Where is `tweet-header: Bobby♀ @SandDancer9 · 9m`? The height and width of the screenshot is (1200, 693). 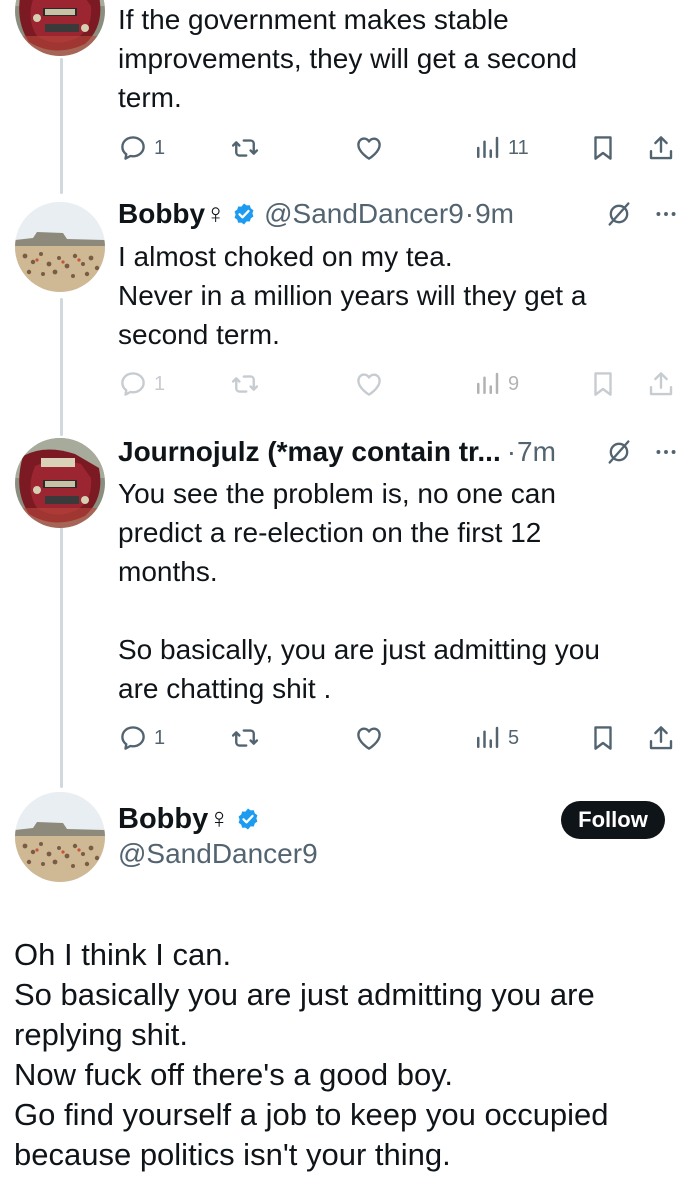
tweet-header: Bobby♀ @SandDancer9 · 9m is located at coordinates (398, 214).